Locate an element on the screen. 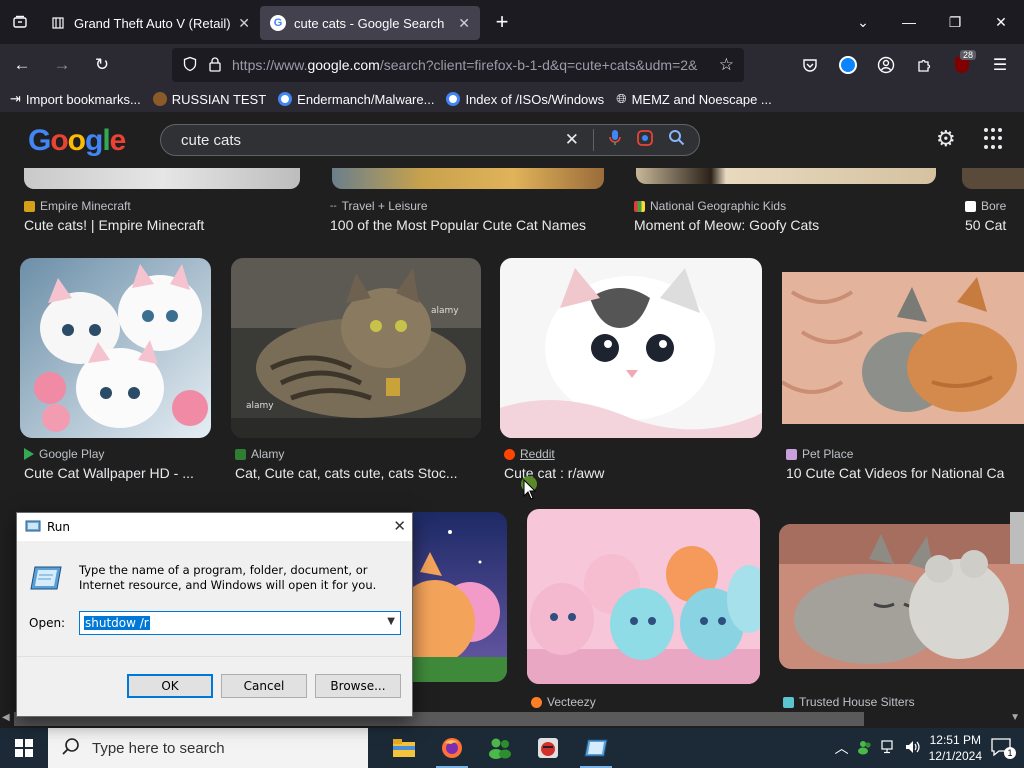 The height and width of the screenshot is (768, 1024). tab-google: G cute cats - Google Search ✕ is located at coordinates (370, 23).